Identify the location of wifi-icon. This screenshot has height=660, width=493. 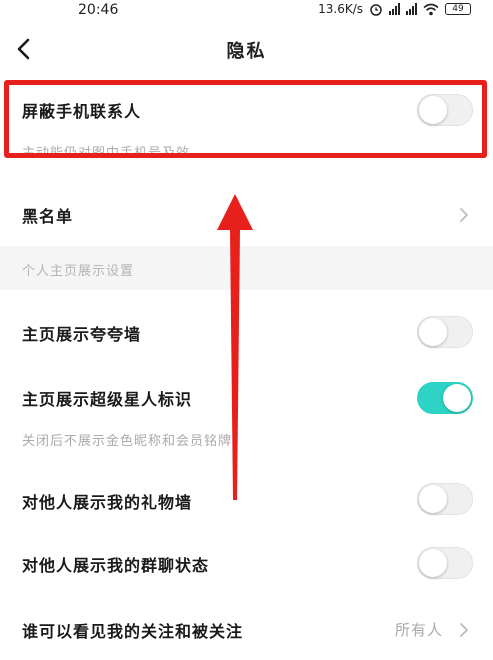
(431, 9).